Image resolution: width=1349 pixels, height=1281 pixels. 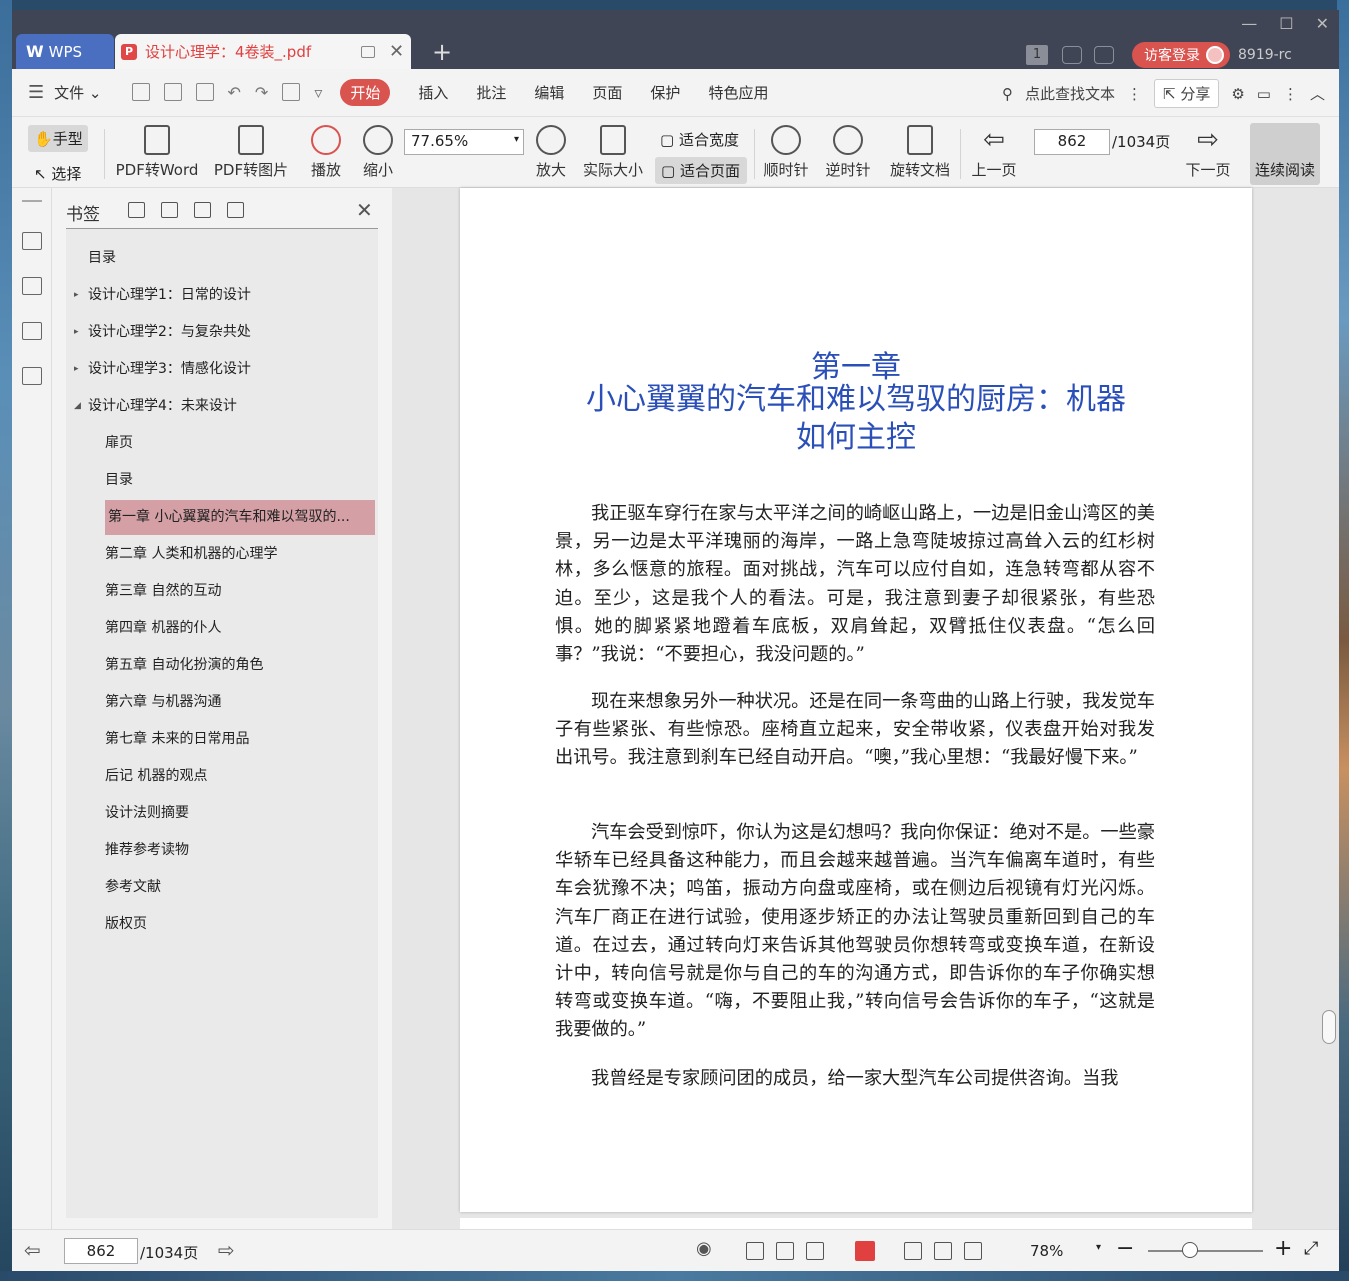 I want to click on search-text-button: 点此查找文本, so click(x=1070, y=93).